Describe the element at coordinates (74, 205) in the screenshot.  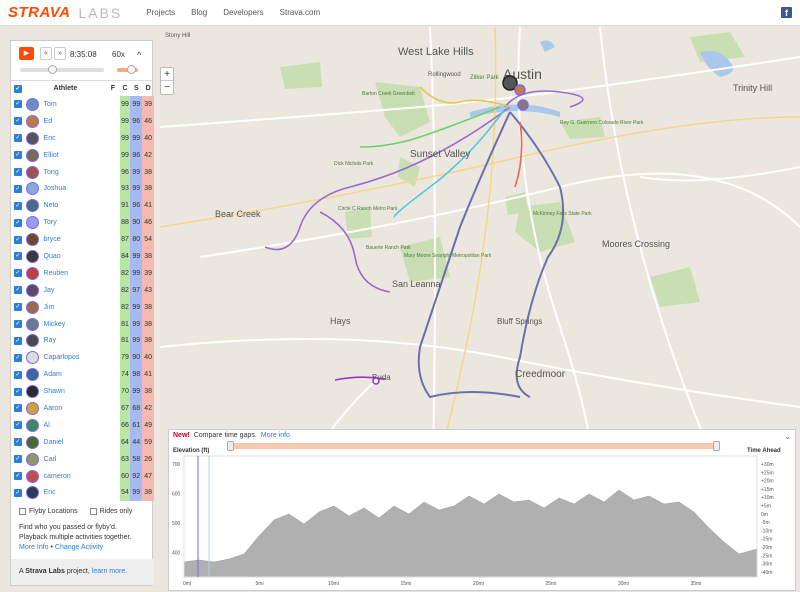
I see `athlete-name-link: Neto` at that location.